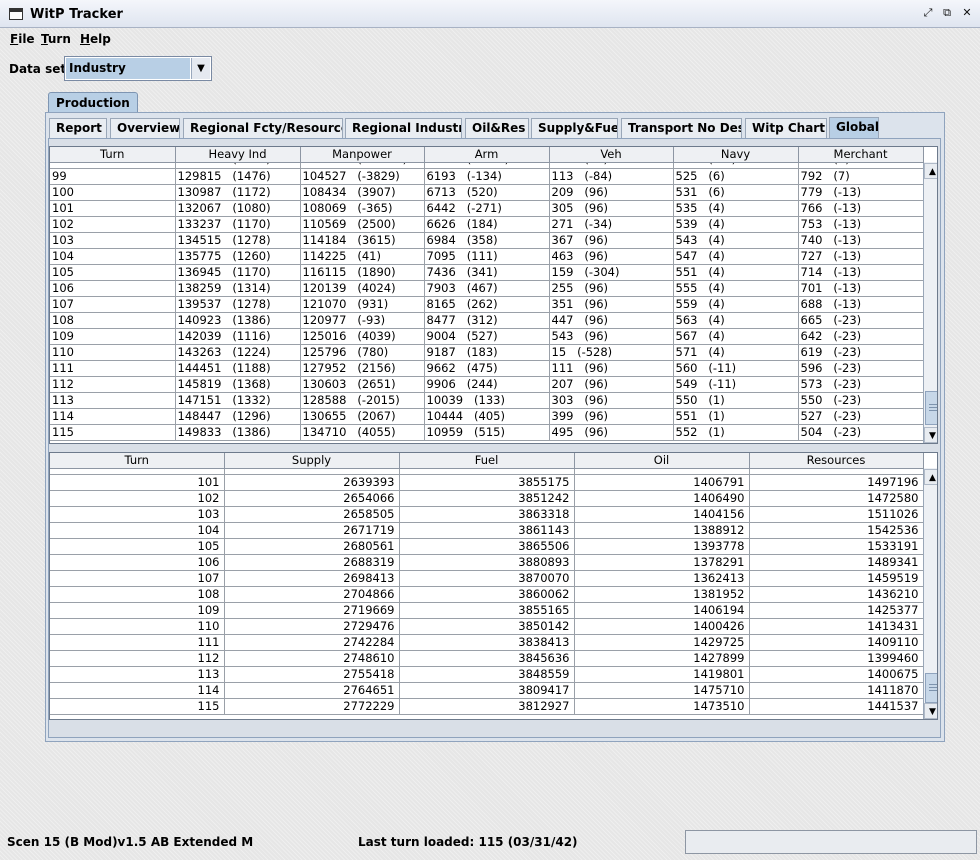 The width and height of the screenshot is (980, 860). Describe the element at coordinates (362, 320) in the screenshot. I see `table-cell: 120977 (-93)` at that location.